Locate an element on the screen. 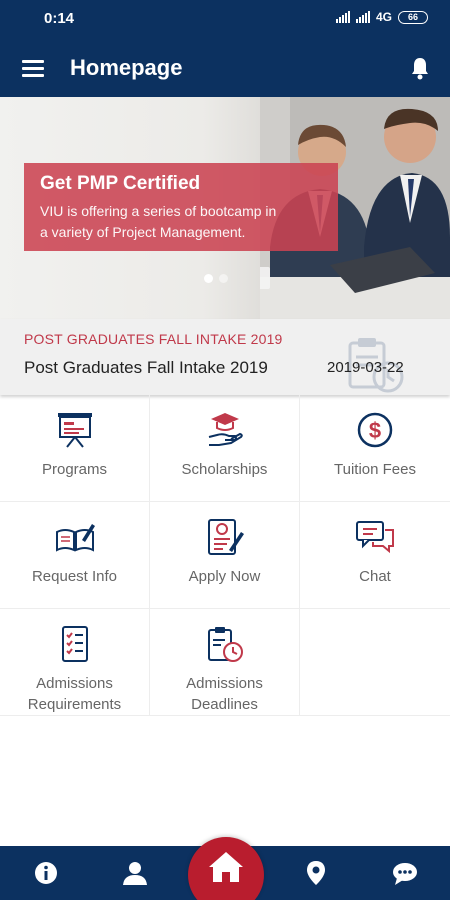 This screenshot has width=450, height=900. grid-row: Request Info Apply Now Chat is located at coordinates (225, 555).